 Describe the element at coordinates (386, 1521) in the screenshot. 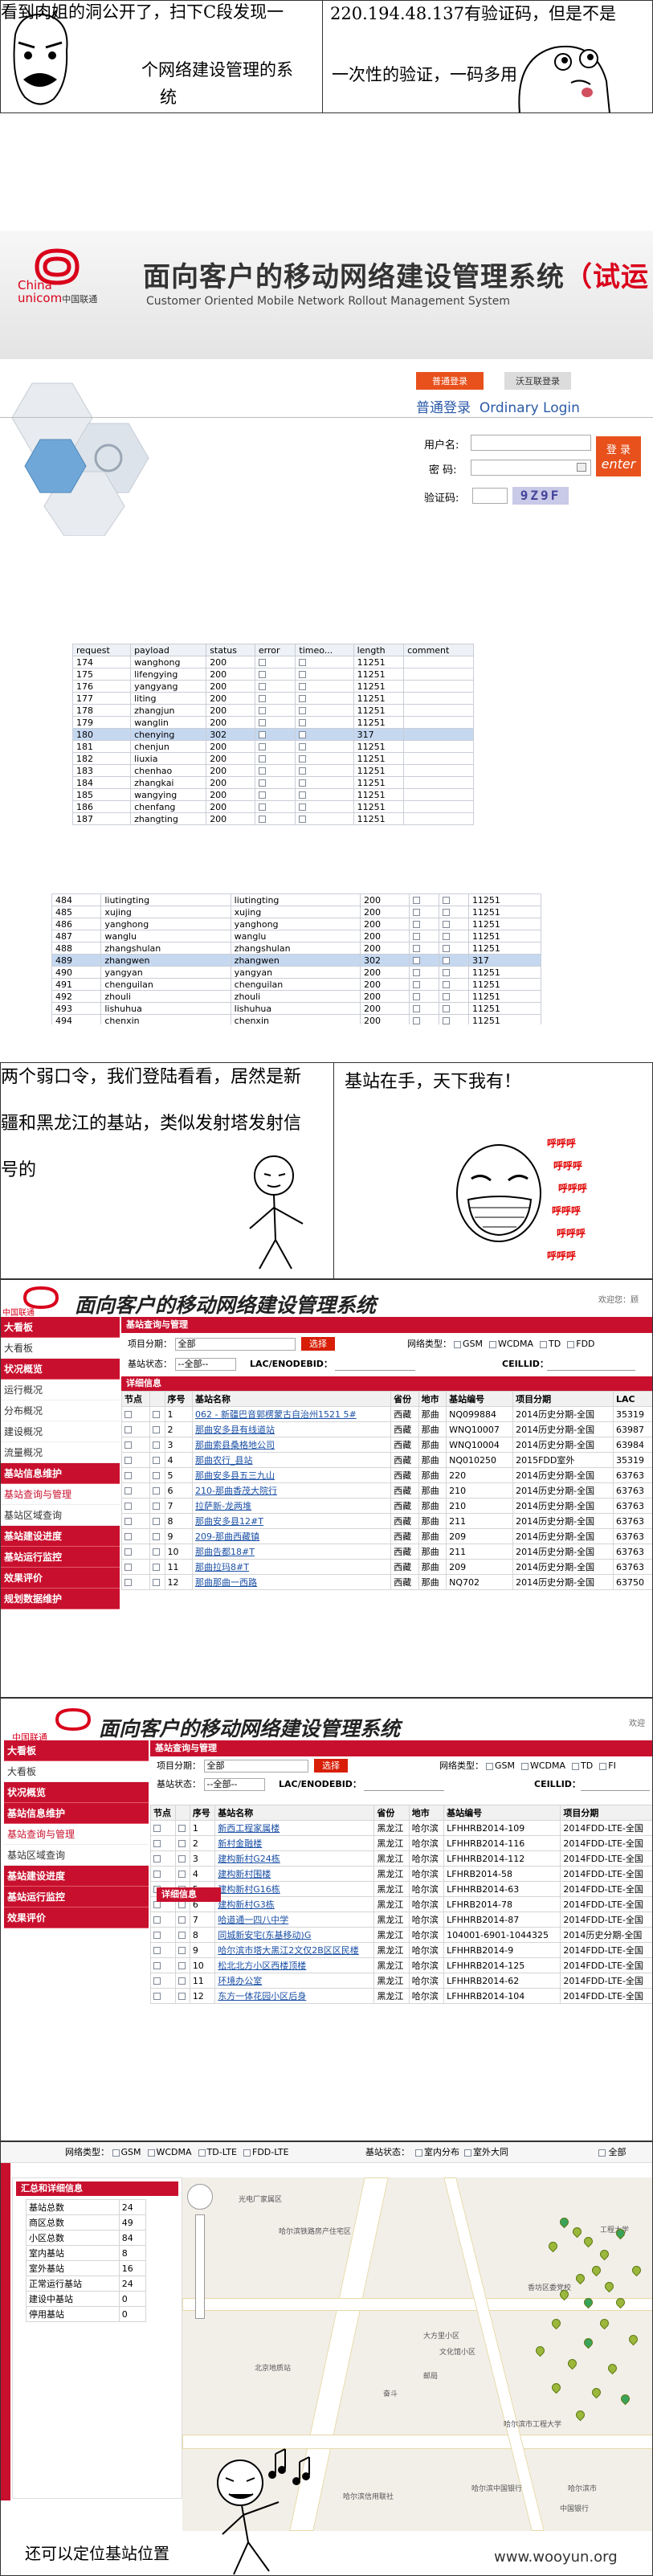

I see `table-row: 8 那曲安多县12#T 西藏 那曲 211 2014历史分期-全国 63763` at that location.